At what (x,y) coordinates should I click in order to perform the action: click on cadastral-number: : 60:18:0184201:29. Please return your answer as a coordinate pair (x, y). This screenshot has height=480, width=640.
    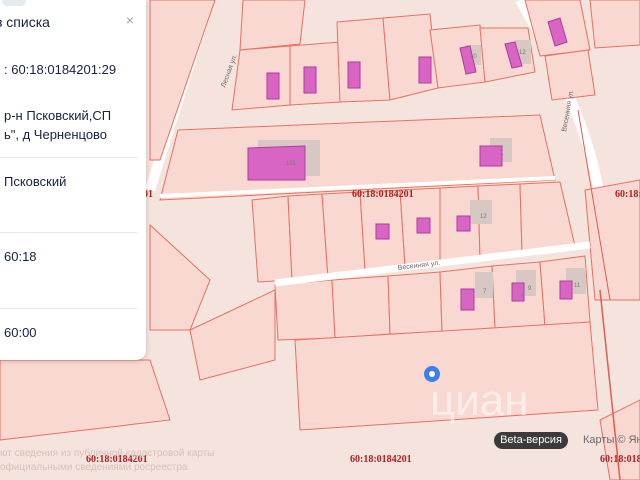
    Looking at the image, I should click on (60, 69).